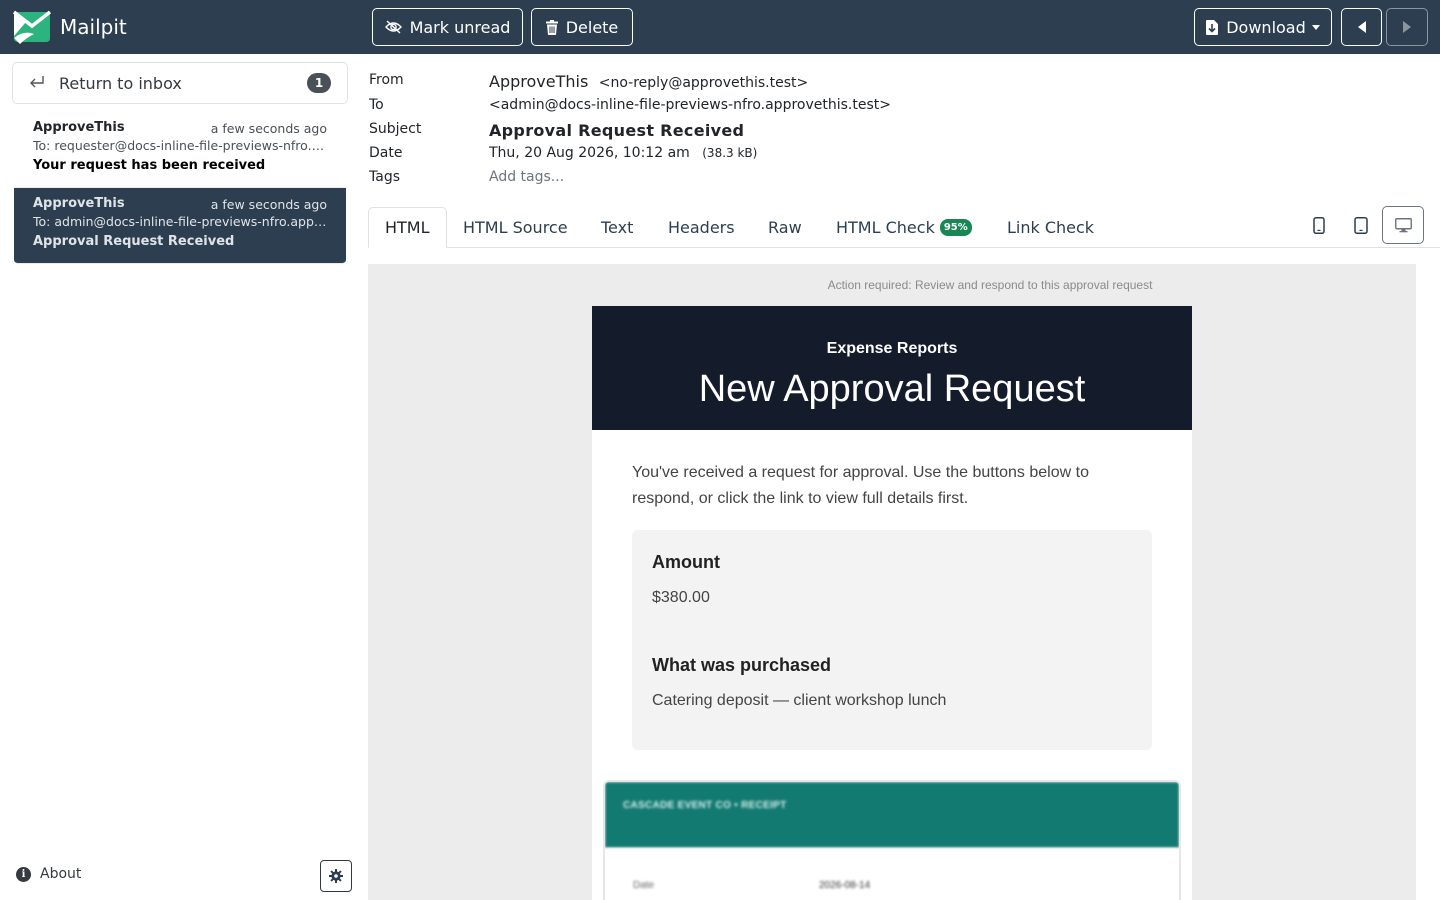 The width and height of the screenshot is (1440, 900). I want to click on eye-slash-icon, so click(393, 27).